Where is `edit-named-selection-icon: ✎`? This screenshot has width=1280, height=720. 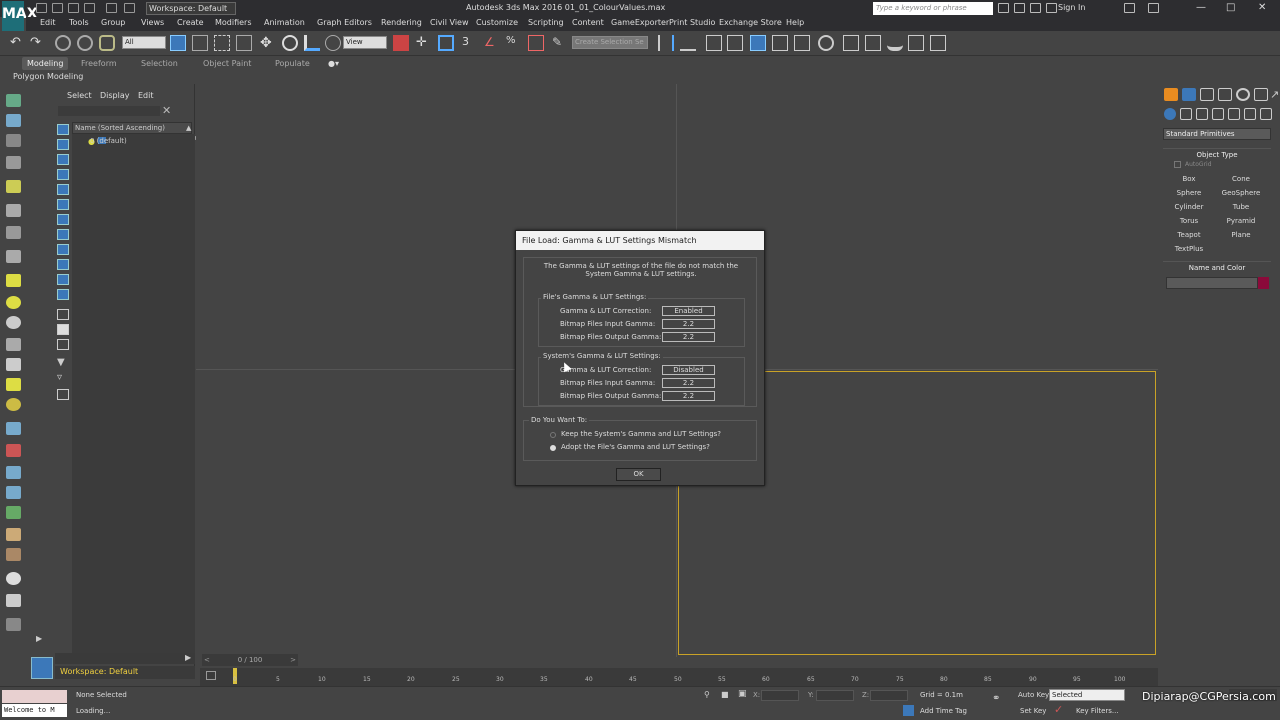 edit-named-selection-icon: ✎ is located at coordinates (560, 43).